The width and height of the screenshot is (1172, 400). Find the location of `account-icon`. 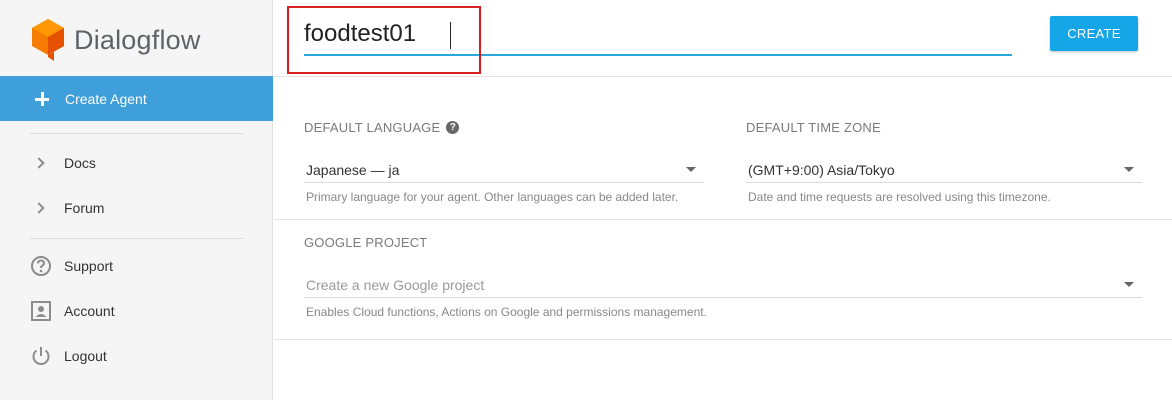

account-icon is located at coordinates (41, 311).